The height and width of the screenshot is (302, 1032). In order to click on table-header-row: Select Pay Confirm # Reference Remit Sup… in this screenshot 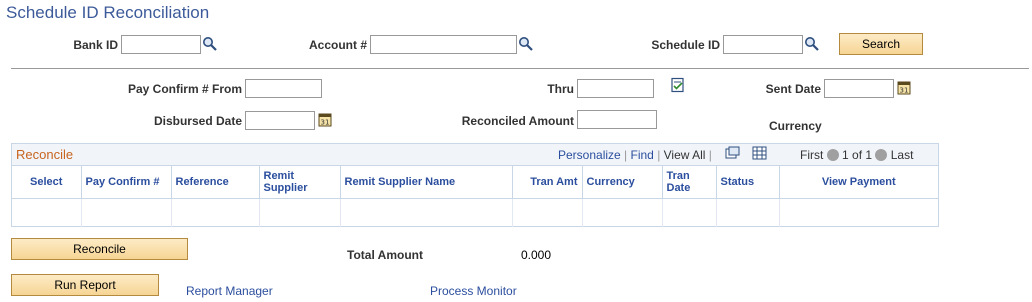, I will do `click(475, 182)`.